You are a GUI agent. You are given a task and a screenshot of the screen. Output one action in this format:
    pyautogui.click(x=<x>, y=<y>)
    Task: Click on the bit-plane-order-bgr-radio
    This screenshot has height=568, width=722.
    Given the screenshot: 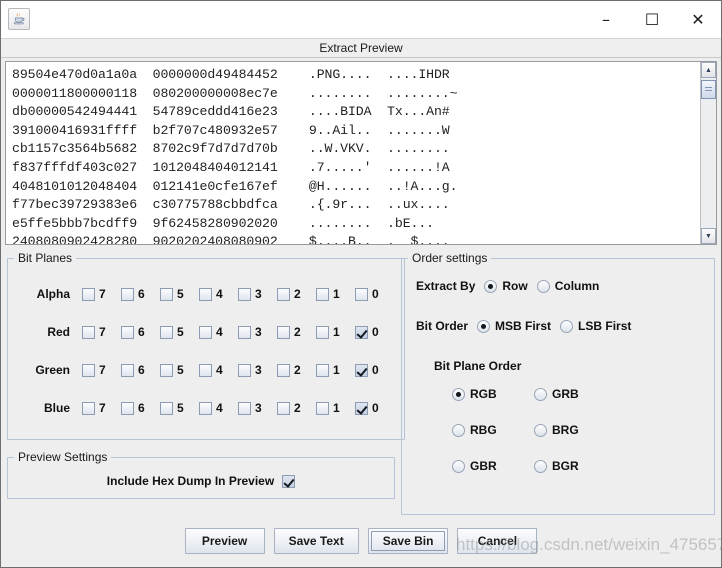 What is the action you would take?
    pyautogui.click(x=540, y=466)
    